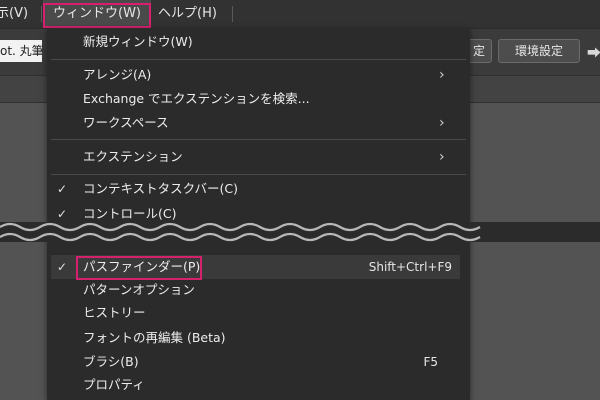 This screenshot has height=400, width=600. I want to click on shortcut-label: F5, so click(430, 362).